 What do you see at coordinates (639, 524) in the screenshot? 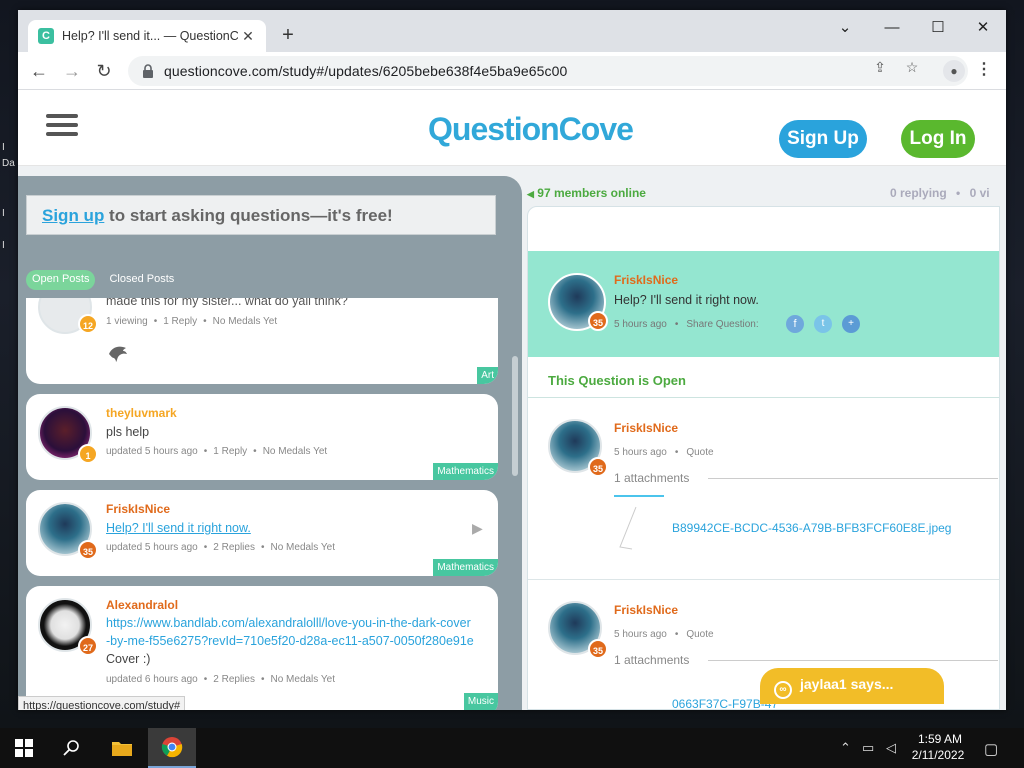
I see `attachment-thumbnail` at bounding box center [639, 524].